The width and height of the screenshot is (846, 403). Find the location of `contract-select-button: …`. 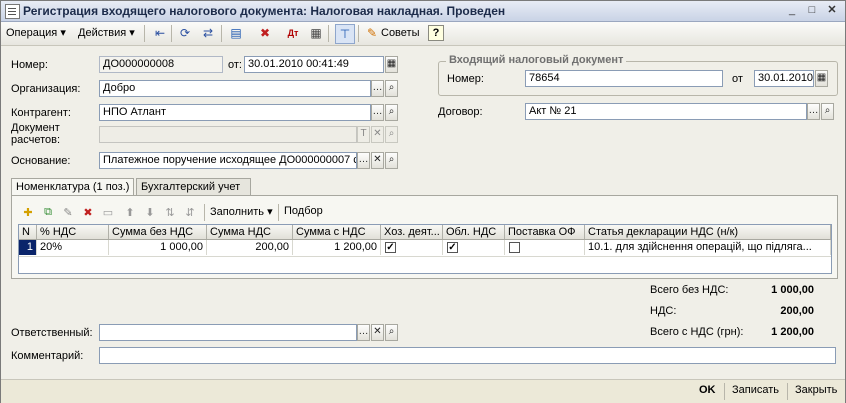

contract-select-button: … is located at coordinates (813, 111).